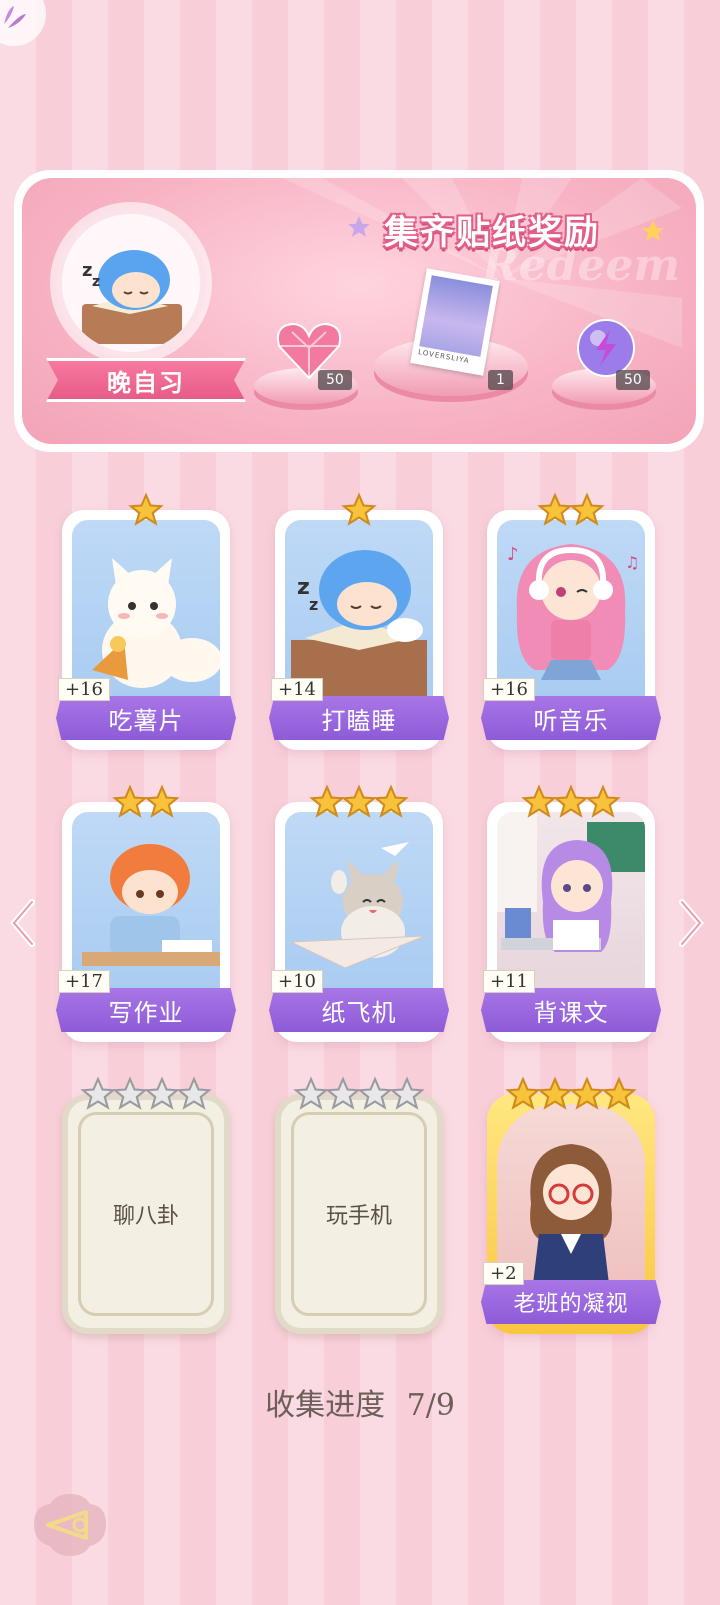 The image size is (720, 1605). What do you see at coordinates (359, 1010) in the screenshot?
I see `sticker-label: 纸飞机` at bounding box center [359, 1010].